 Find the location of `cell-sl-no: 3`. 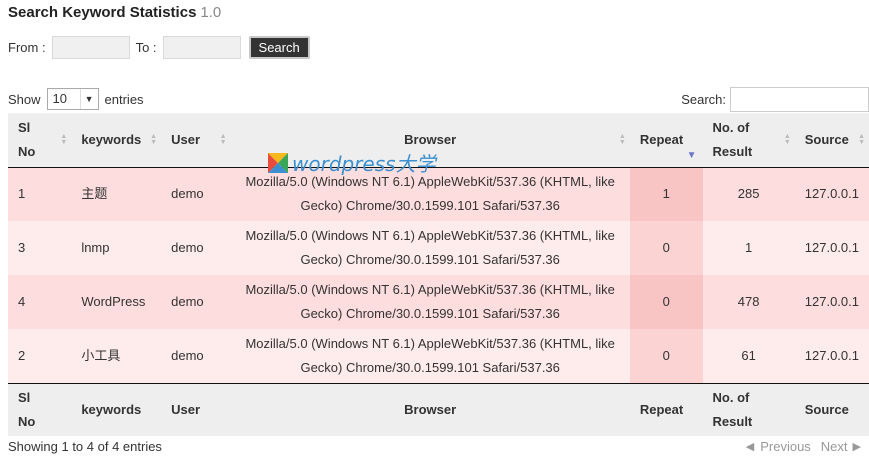

cell-sl-no: 3 is located at coordinates (40, 248).